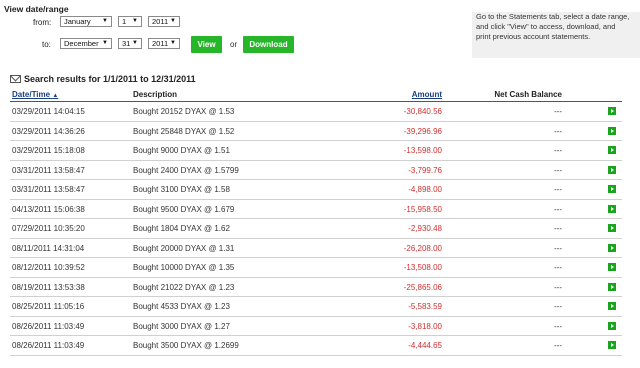  What do you see at coordinates (427, 94) in the screenshot?
I see `amount-column-header: Amount` at bounding box center [427, 94].